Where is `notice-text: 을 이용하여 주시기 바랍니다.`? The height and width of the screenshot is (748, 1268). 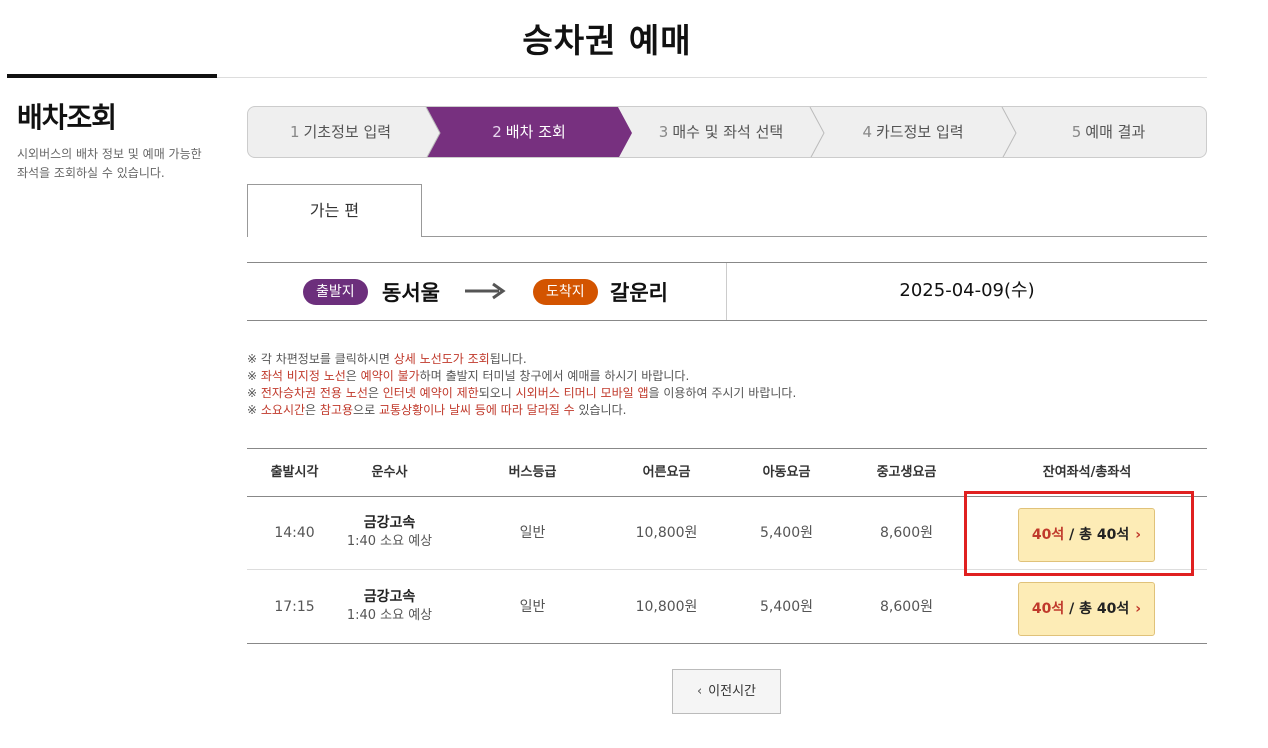
notice-text: 을 이용하여 주시기 바랍니다. is located at coordinates (722, 393).